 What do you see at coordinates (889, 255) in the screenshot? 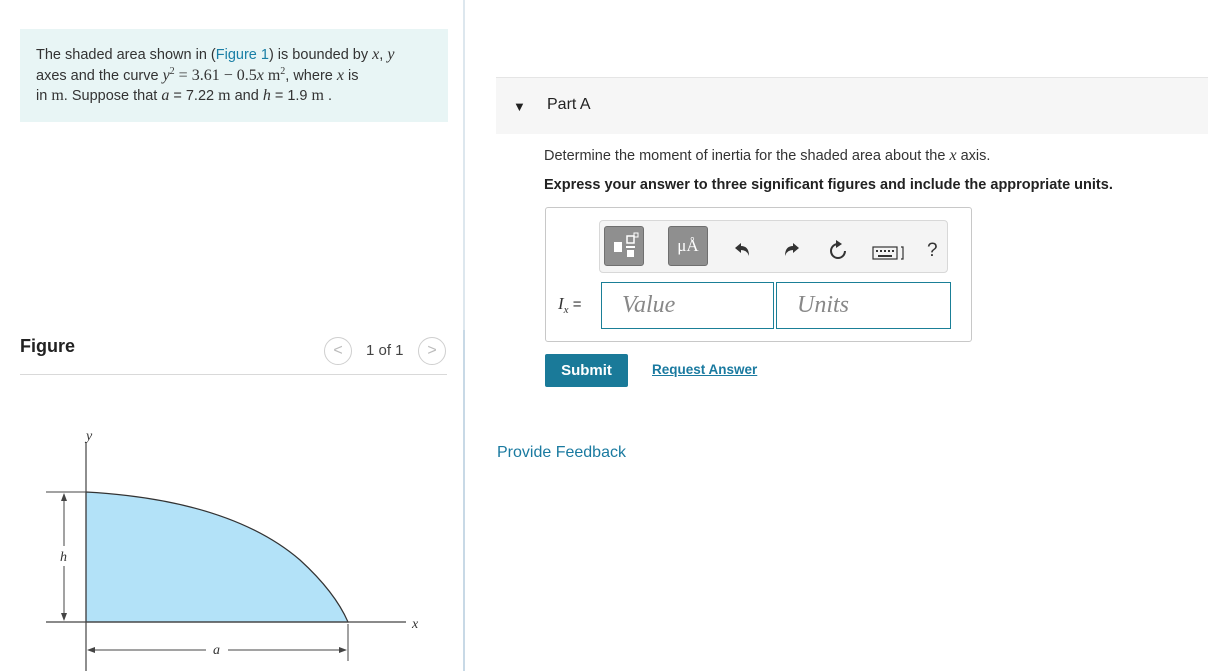
I see `keyboard-icon` at bounding box center [889, 255].